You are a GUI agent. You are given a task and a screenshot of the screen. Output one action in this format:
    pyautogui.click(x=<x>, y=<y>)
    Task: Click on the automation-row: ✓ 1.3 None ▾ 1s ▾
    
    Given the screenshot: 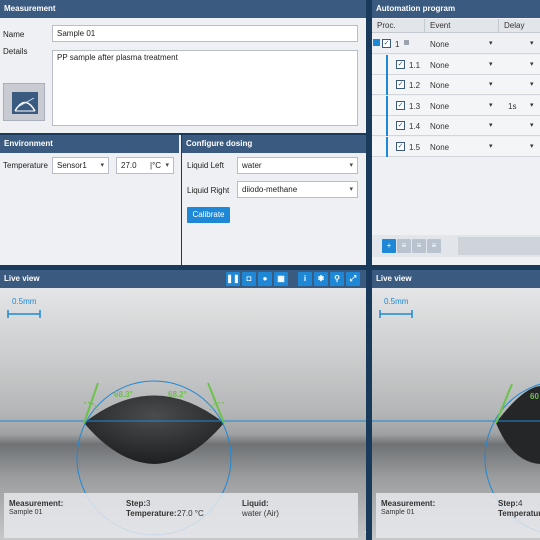 What is the action you would take?
    pyautogui.click(x=456, y=105)
    